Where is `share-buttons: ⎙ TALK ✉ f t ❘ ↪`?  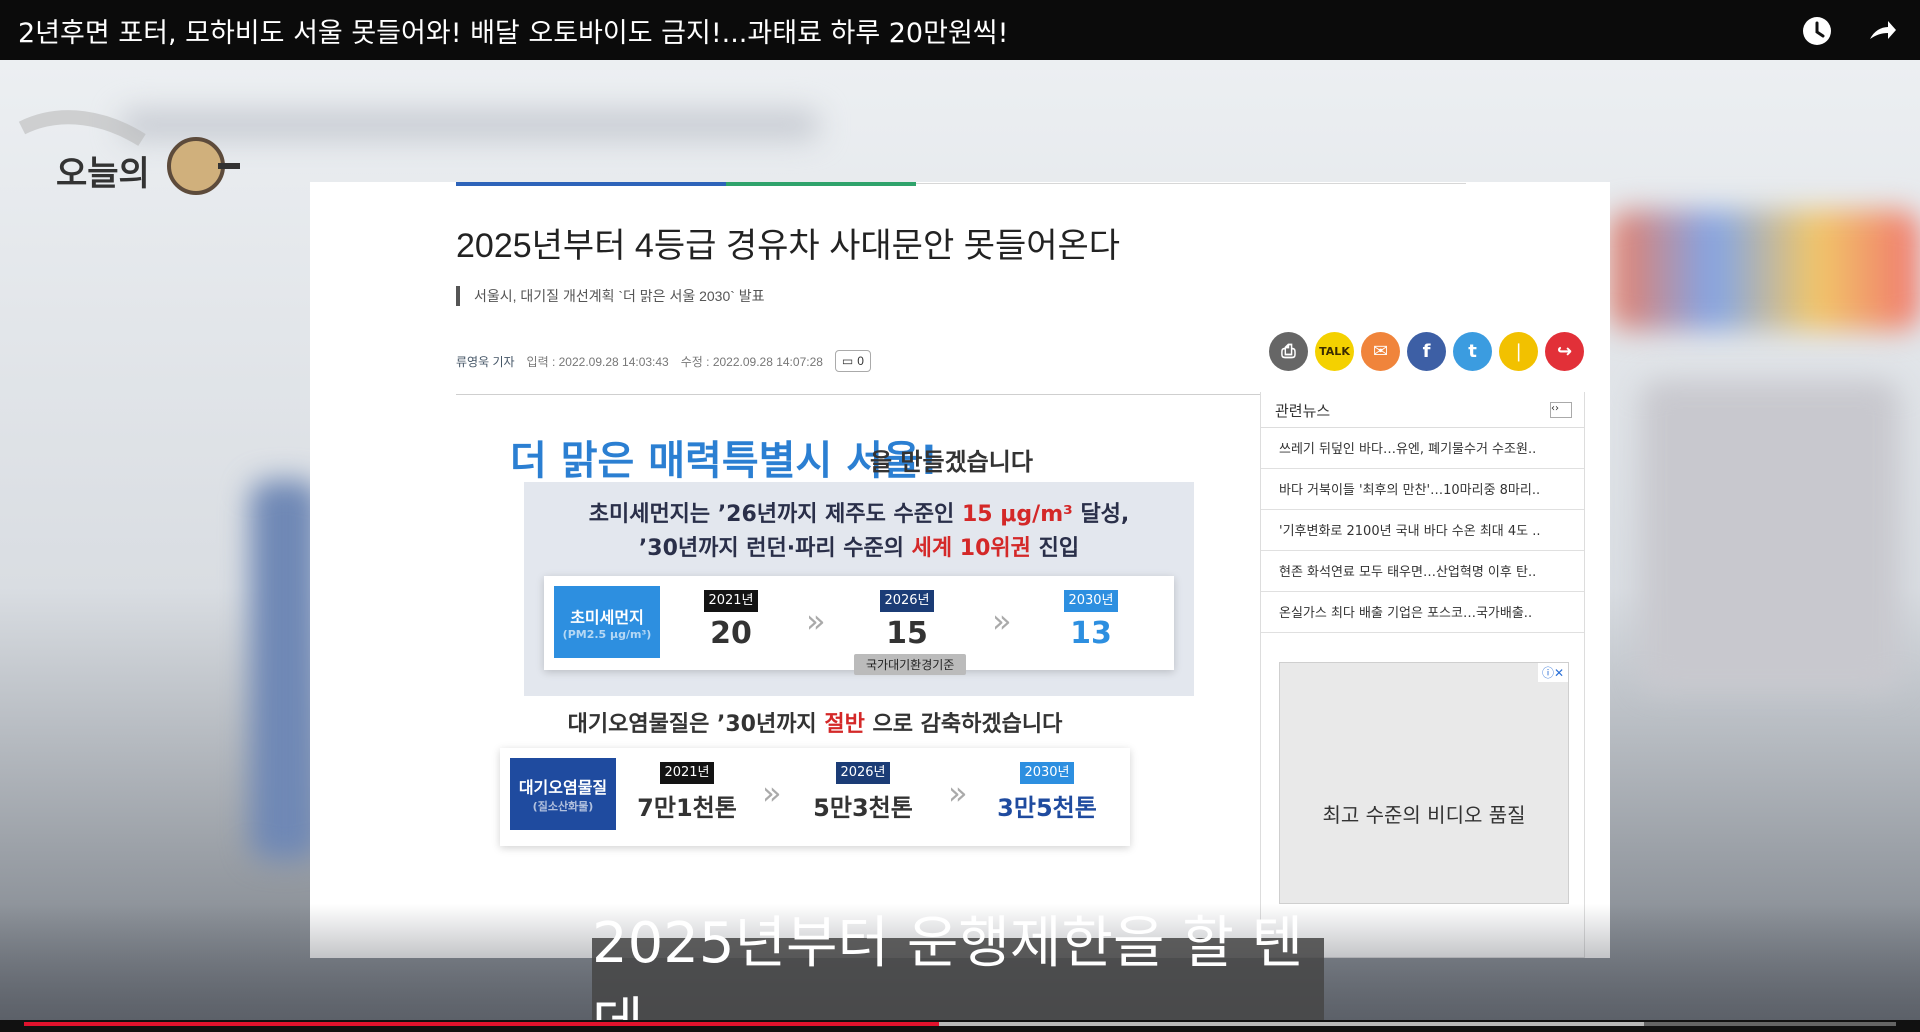
share-buttons: ⎙ TALK ✉ f t ❘ ↪ is located at coordinates (1426, 351).